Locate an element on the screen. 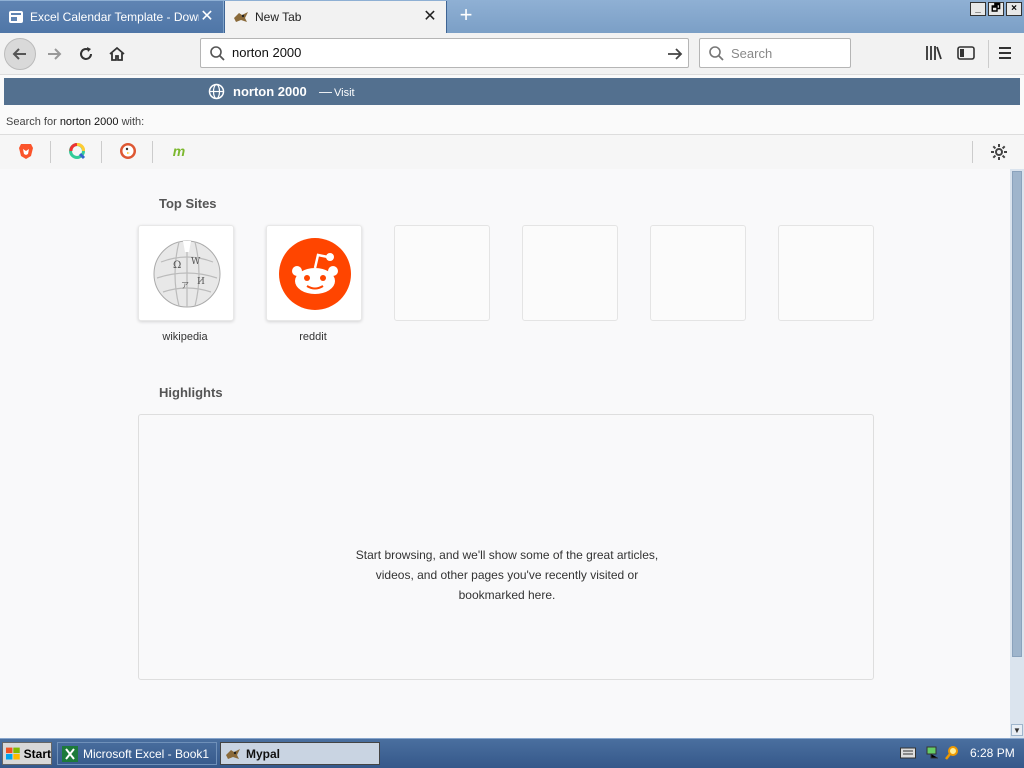 This screenshot has width=1024, height=768. taskbar-item-mypal: Mypal is located at coordinates (300, 753).